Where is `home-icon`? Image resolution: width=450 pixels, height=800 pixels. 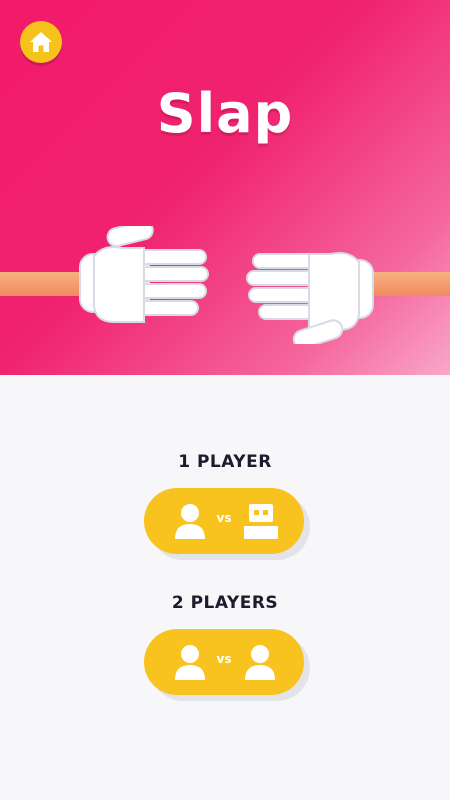 home-icon is located at coordinates (41, 42).